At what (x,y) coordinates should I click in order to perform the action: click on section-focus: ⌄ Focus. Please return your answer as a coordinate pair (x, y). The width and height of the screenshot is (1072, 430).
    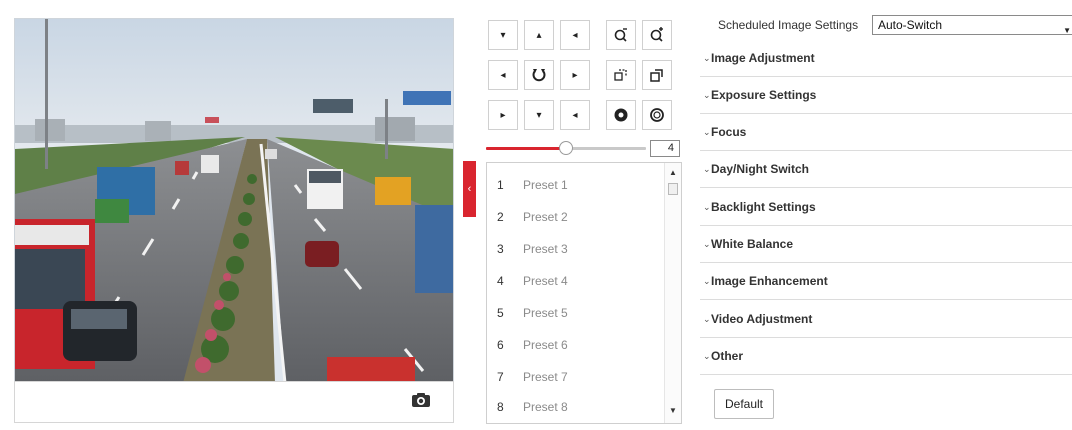
    Looking at the image, I should click on (886, 132).